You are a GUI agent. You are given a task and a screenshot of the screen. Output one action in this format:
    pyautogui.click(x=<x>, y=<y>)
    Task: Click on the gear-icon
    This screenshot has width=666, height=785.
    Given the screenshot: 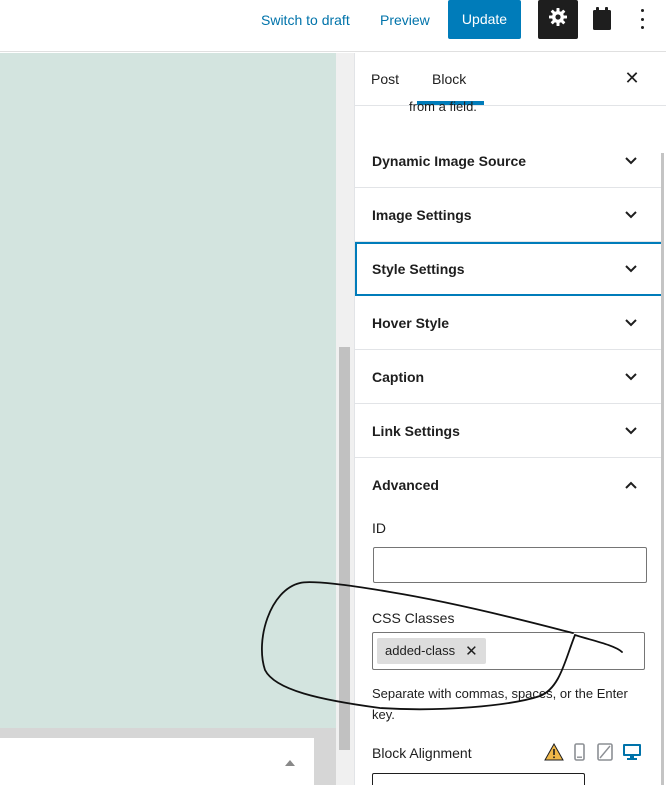 What is the action you would take?
    pyautogui.click(x=558, y=19)
    